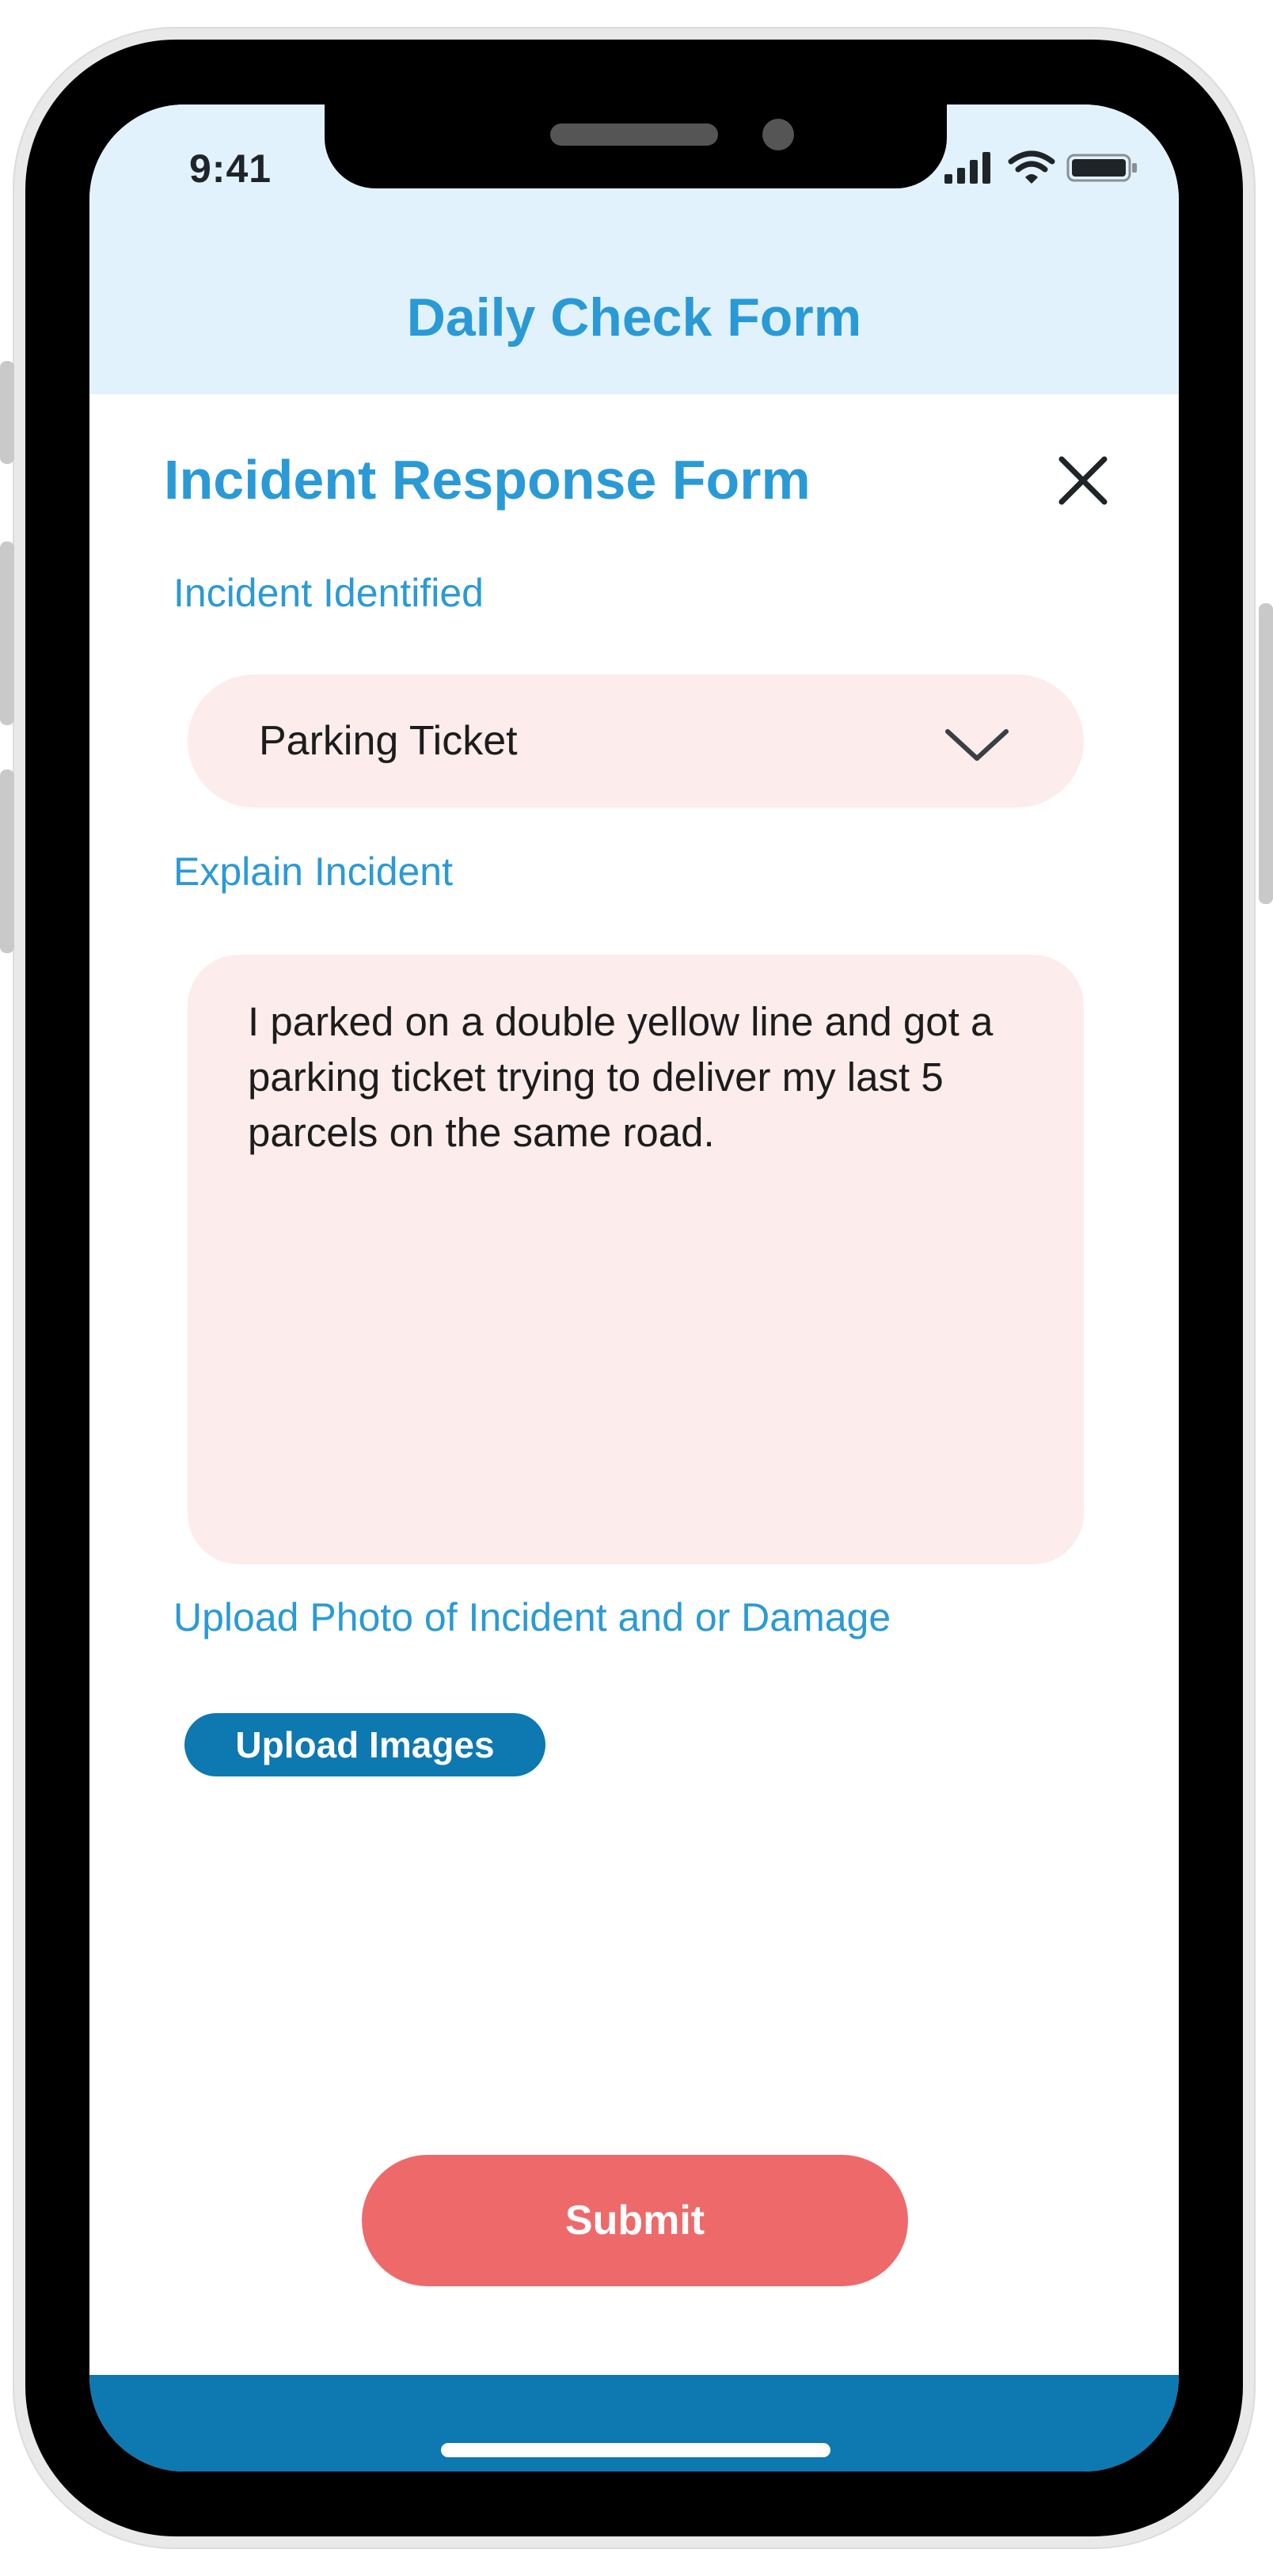 The image size is (1273, 2576). I want to click on status-icons, so click(1042, 169).